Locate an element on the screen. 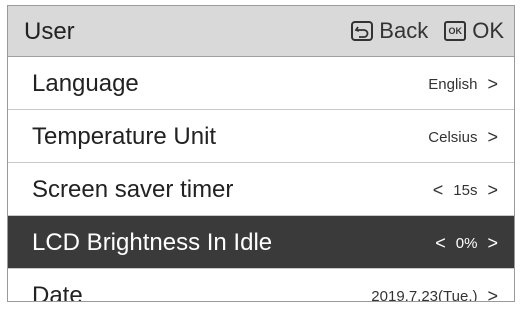 The height and width of the screenshot is (313, 523). setting-value-group: < 0% > is located at coordinates (466, 243).